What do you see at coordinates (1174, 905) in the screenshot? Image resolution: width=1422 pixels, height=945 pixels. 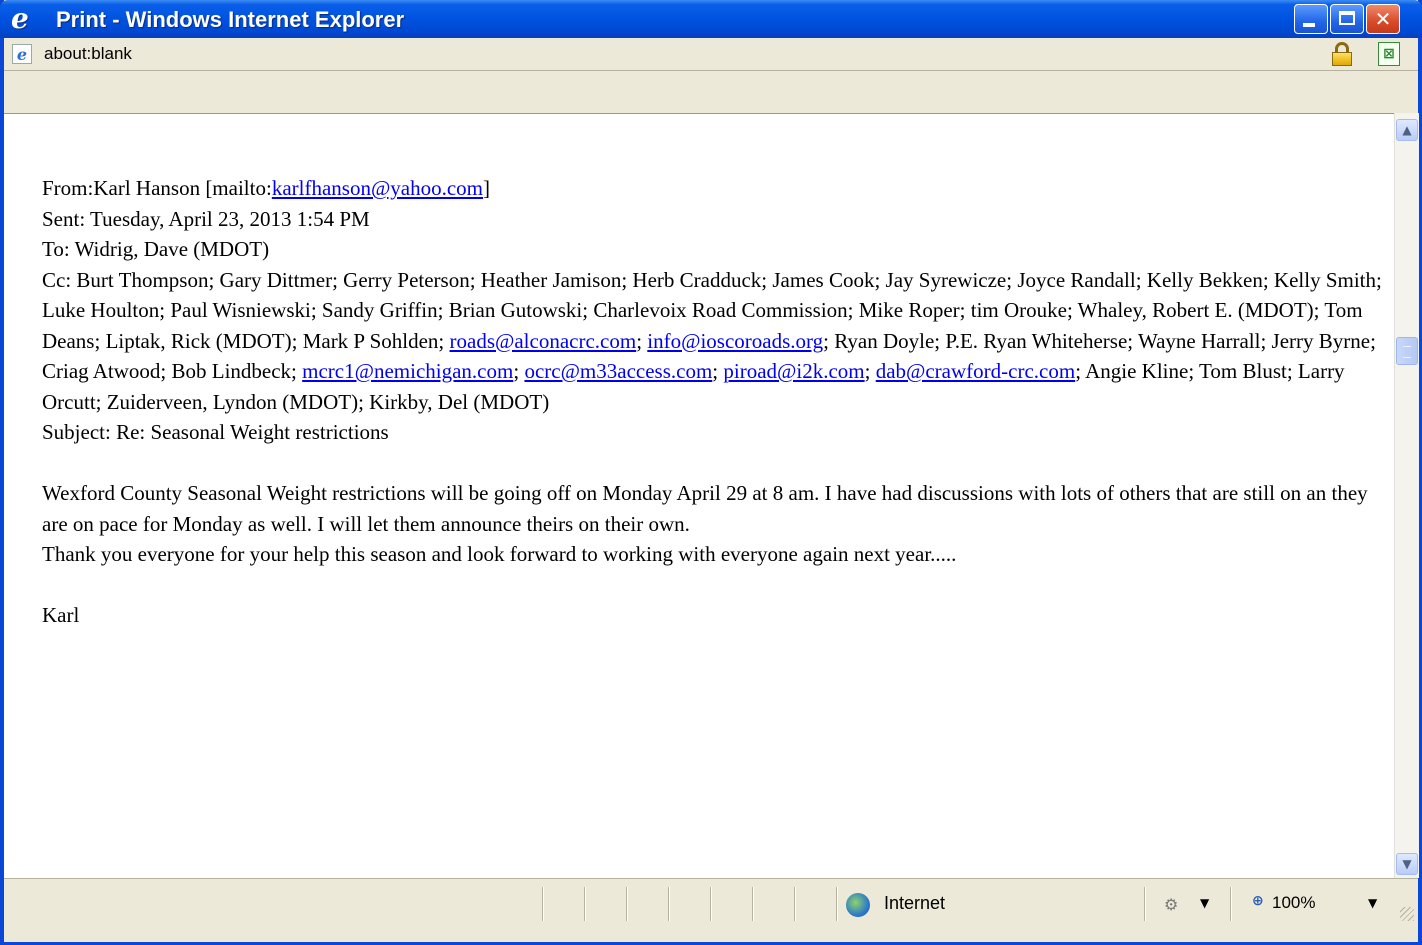 I see `protected-mode-icon: ⚙` at bounding box center [1174, 905].